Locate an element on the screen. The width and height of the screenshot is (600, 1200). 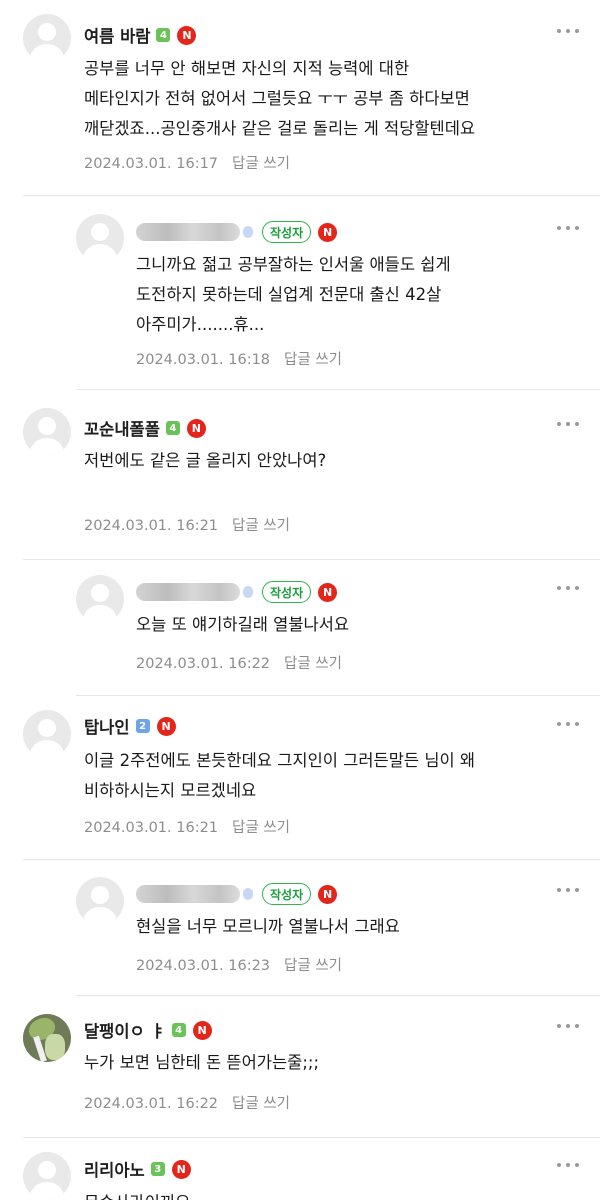
comment-nickname: 여름 바람 is located at coordinates (117, 35).